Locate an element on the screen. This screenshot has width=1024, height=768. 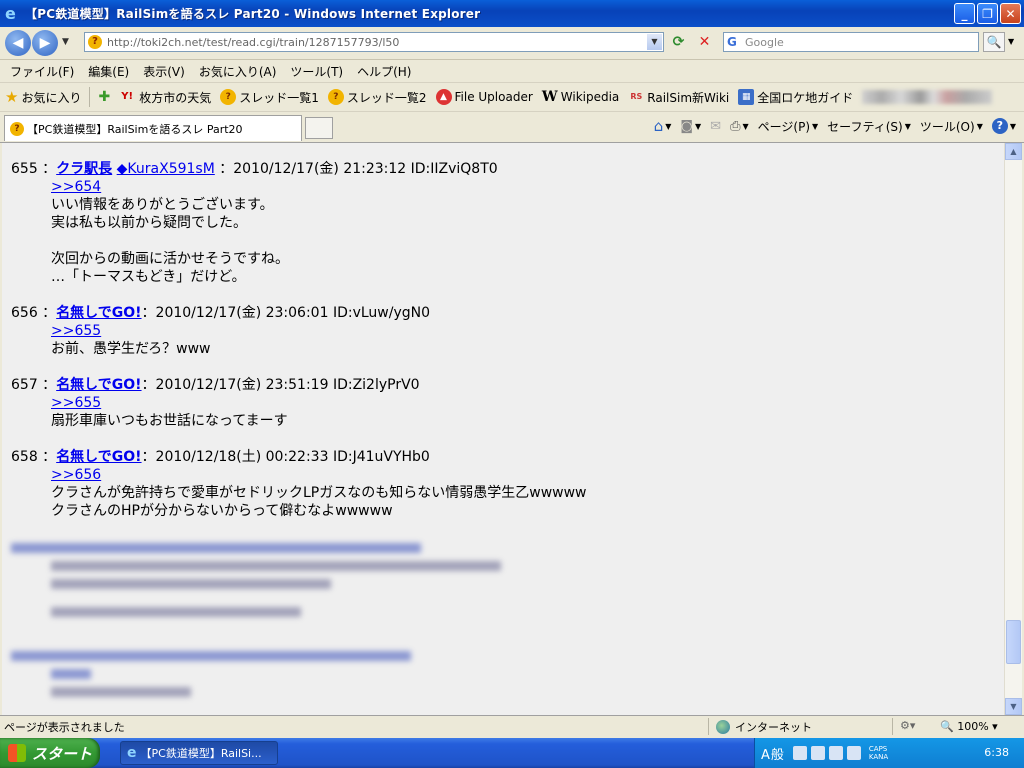
stop-button: ✕ is located at coordinates (704, 42).